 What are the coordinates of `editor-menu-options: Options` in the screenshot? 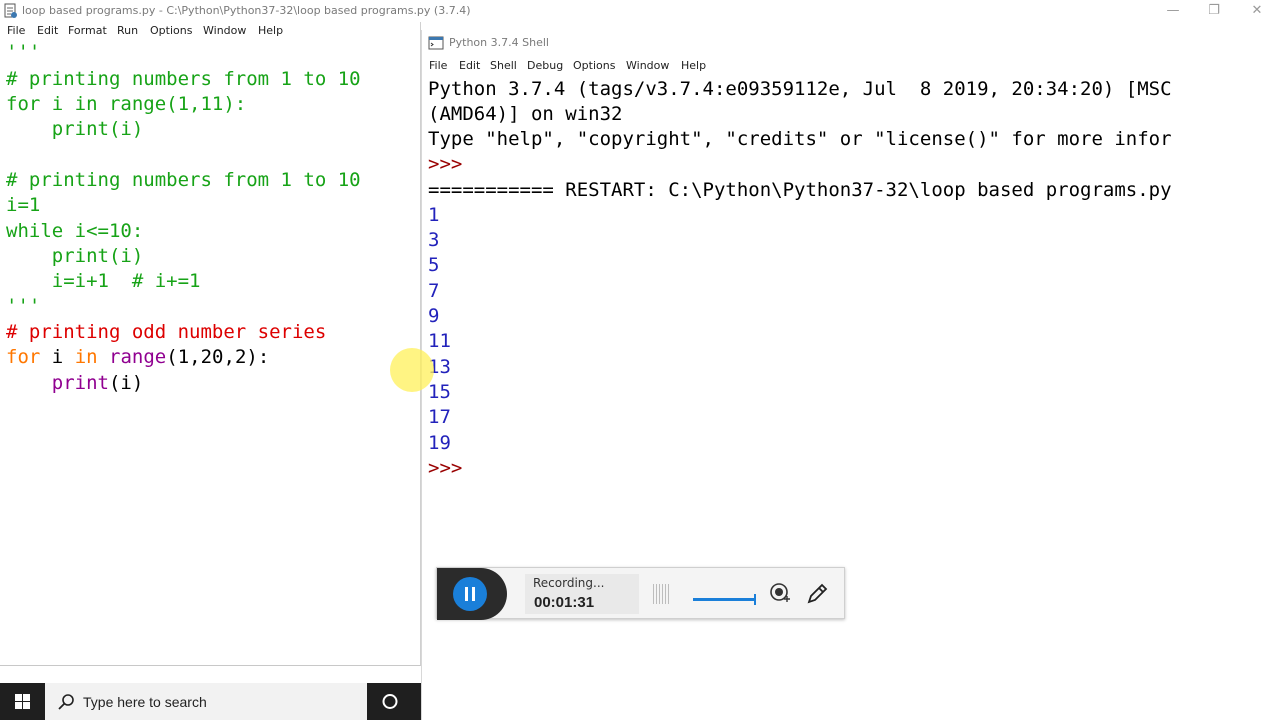 It's located at (171, 30).